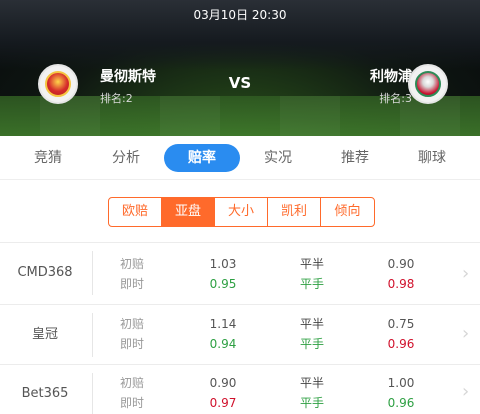 This screenshot has height=414, width=480. I want to click on initial-away-odds: 0.90, so click(401, 264).